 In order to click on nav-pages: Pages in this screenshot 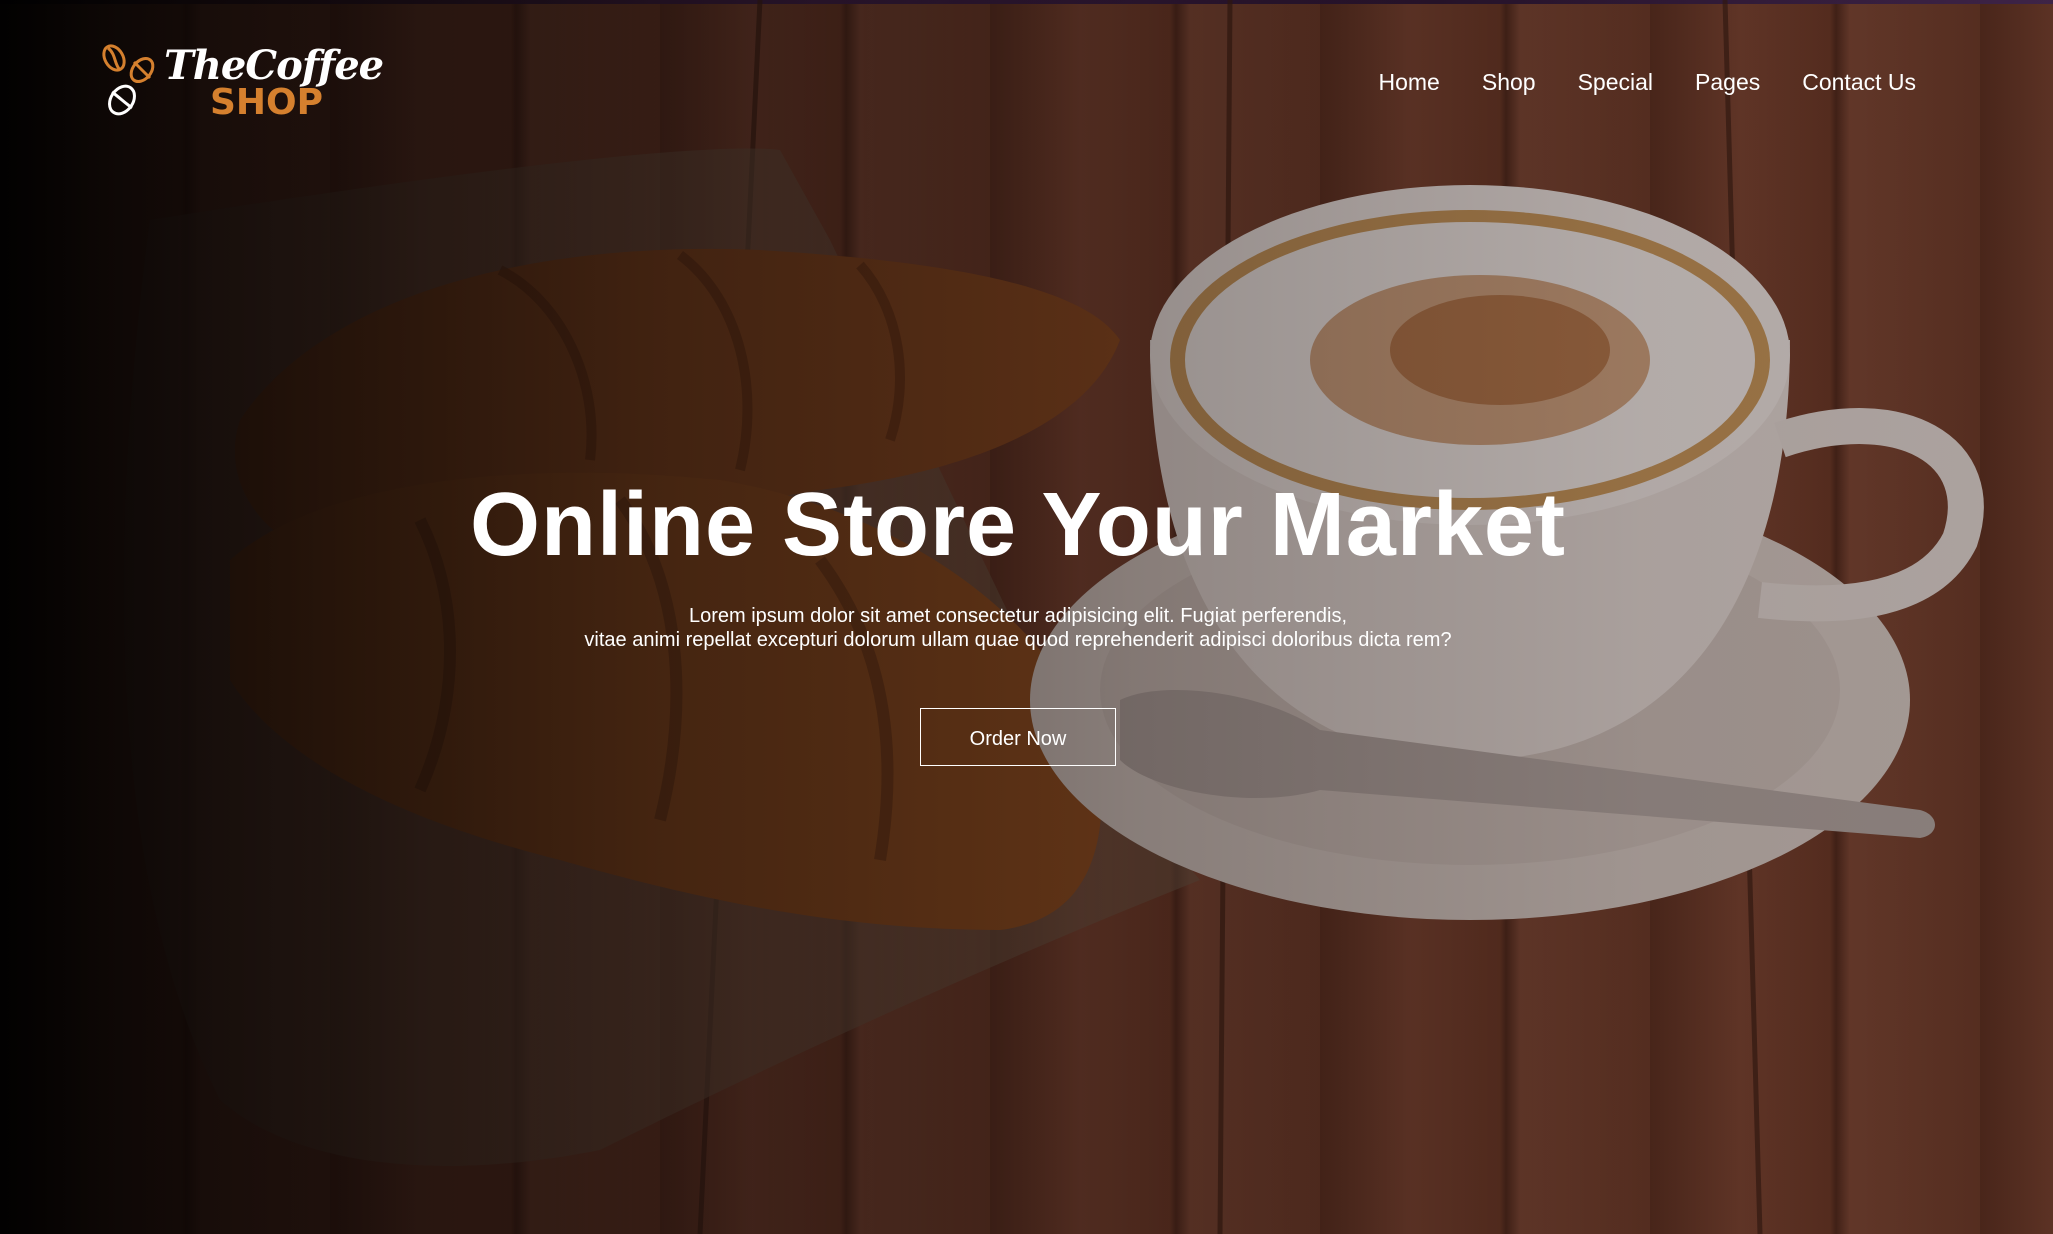, I will do `click(1727, 82)`.